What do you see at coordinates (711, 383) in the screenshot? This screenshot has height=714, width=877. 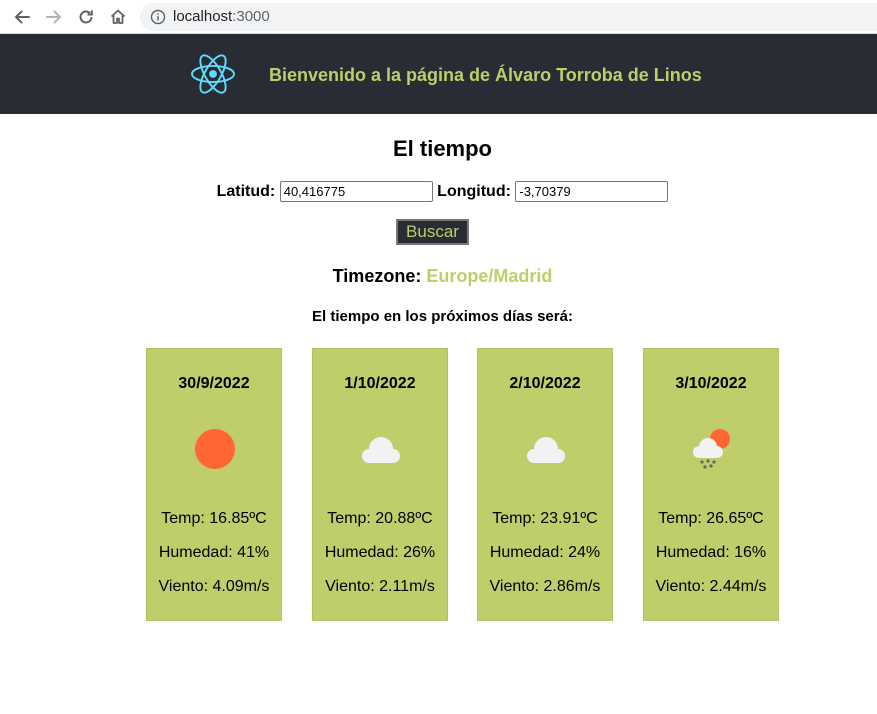 I see `forecast-date: 3/10/2022` at bounding box center [711, 383].